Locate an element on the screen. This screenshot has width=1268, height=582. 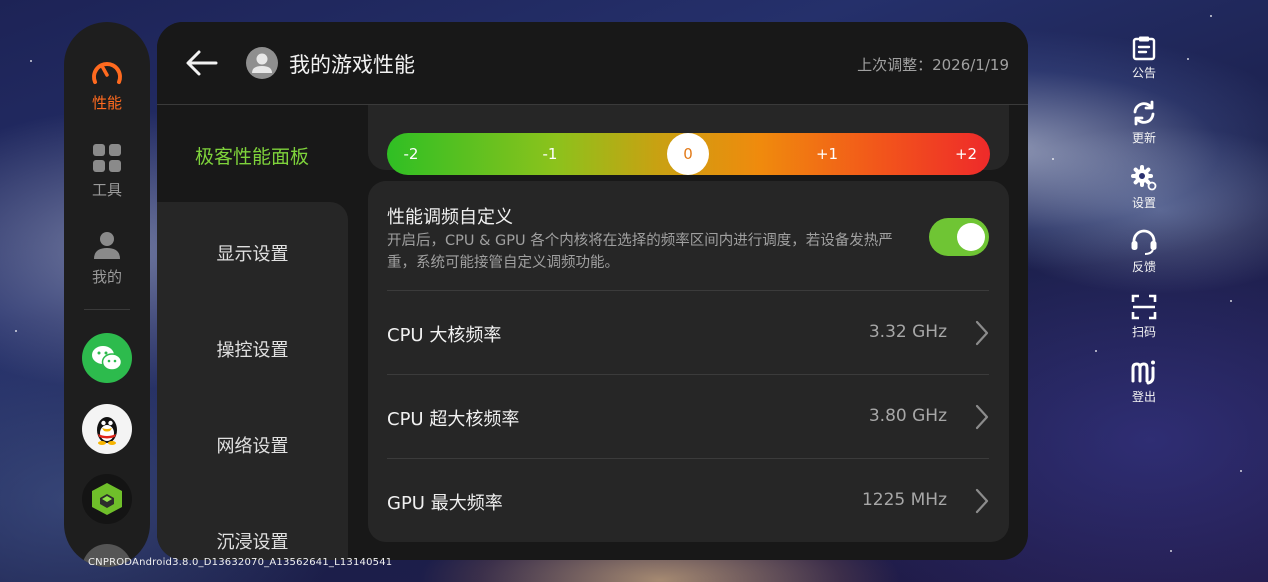
slider-tick: 0 is located at coordinates (688, 154).